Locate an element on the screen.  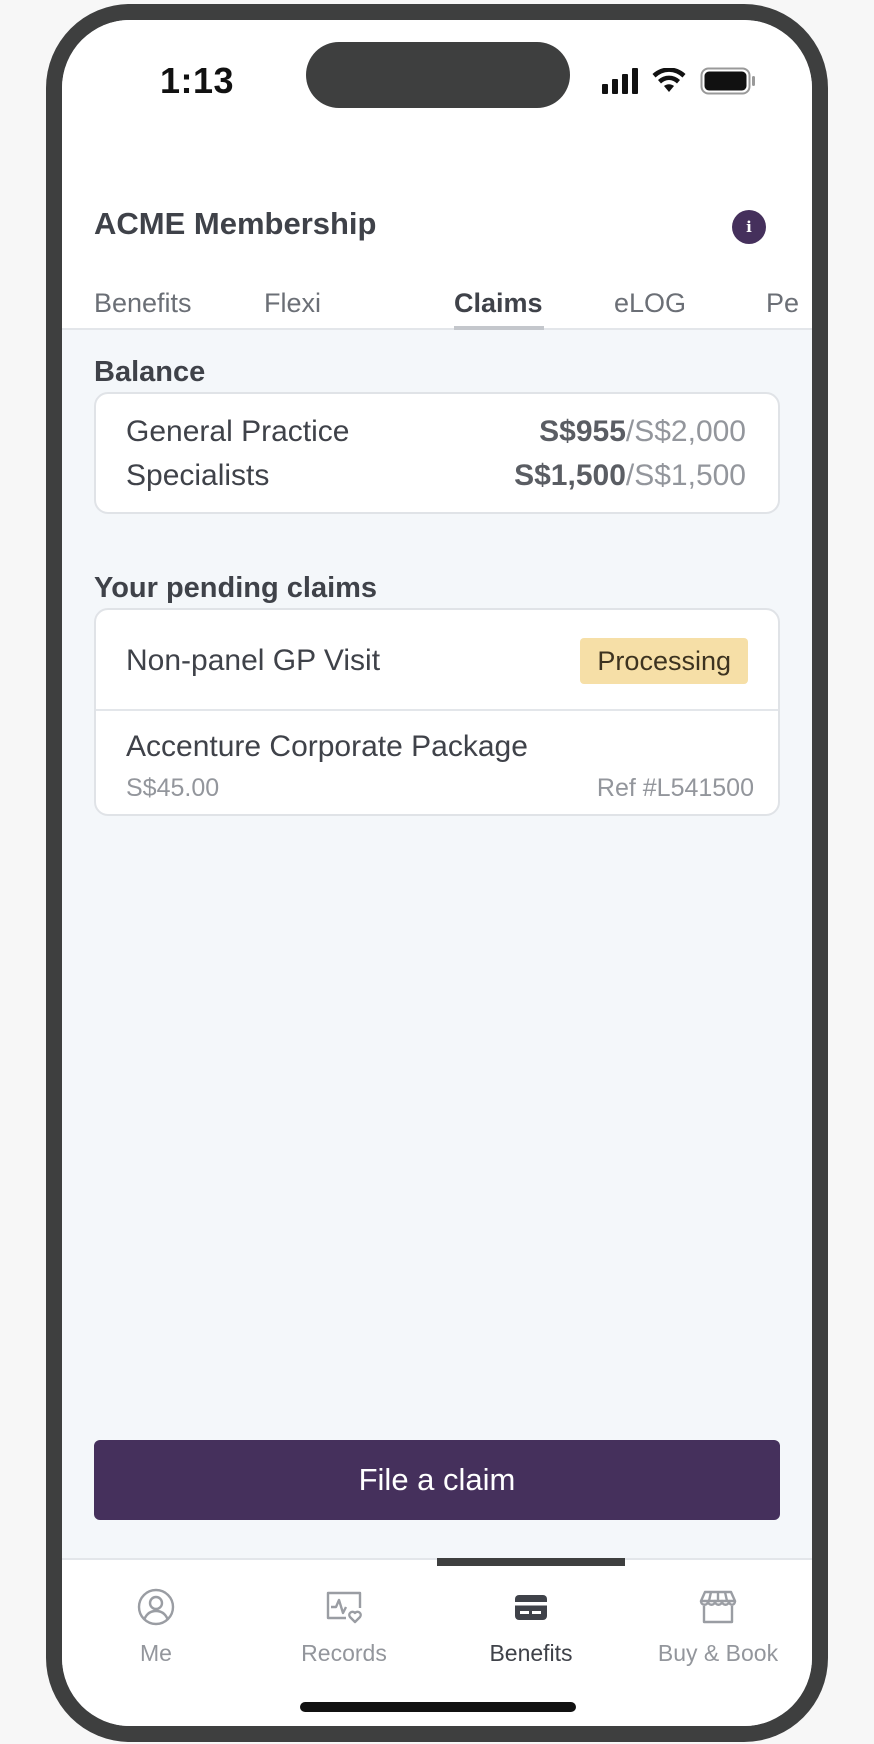
balance-heading: Balance is located at coordinates (150, 372).